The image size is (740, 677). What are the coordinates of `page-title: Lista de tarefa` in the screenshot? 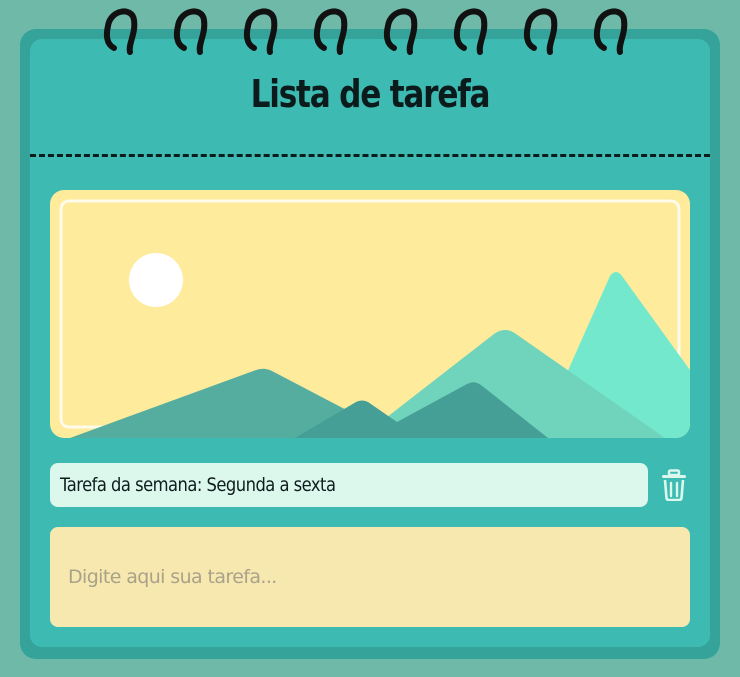 It's located at (370, 94).